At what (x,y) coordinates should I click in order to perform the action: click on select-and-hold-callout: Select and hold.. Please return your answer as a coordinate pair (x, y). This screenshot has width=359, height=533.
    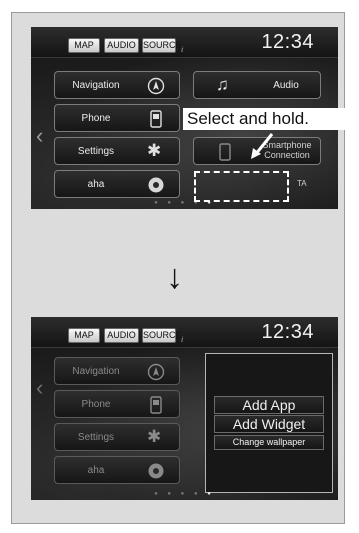
    Looking at the image, I should click on (268, 119).